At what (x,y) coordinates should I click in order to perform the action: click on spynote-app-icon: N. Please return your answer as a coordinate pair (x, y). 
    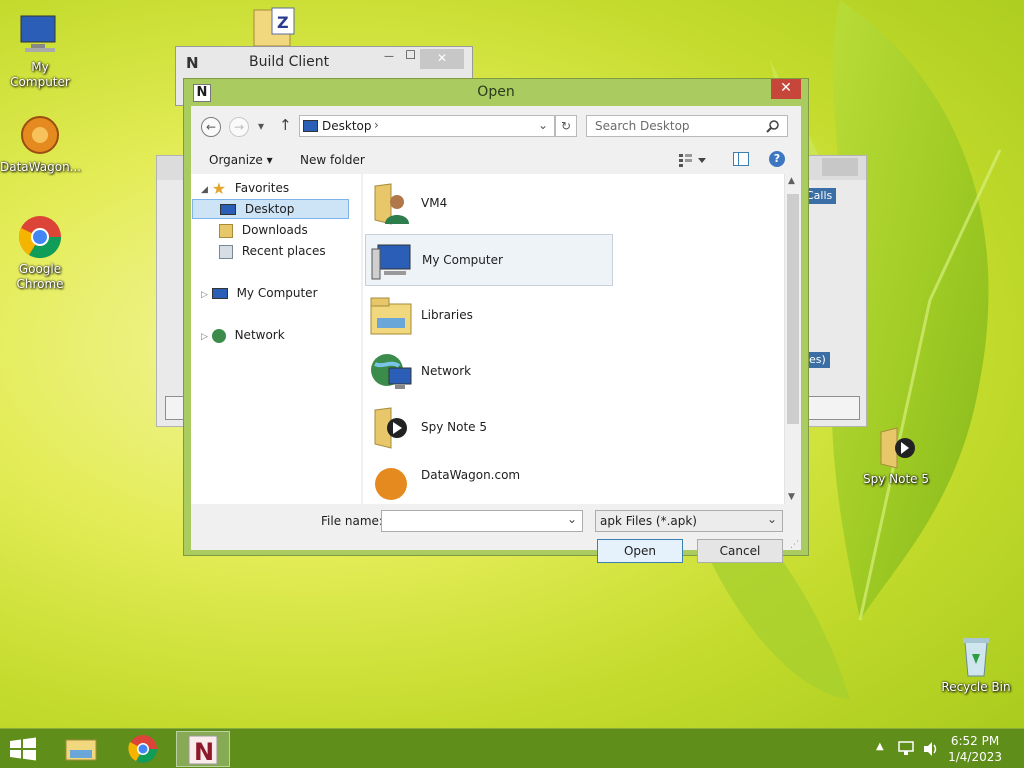
    Looking at the image, I should click on (203, 750).